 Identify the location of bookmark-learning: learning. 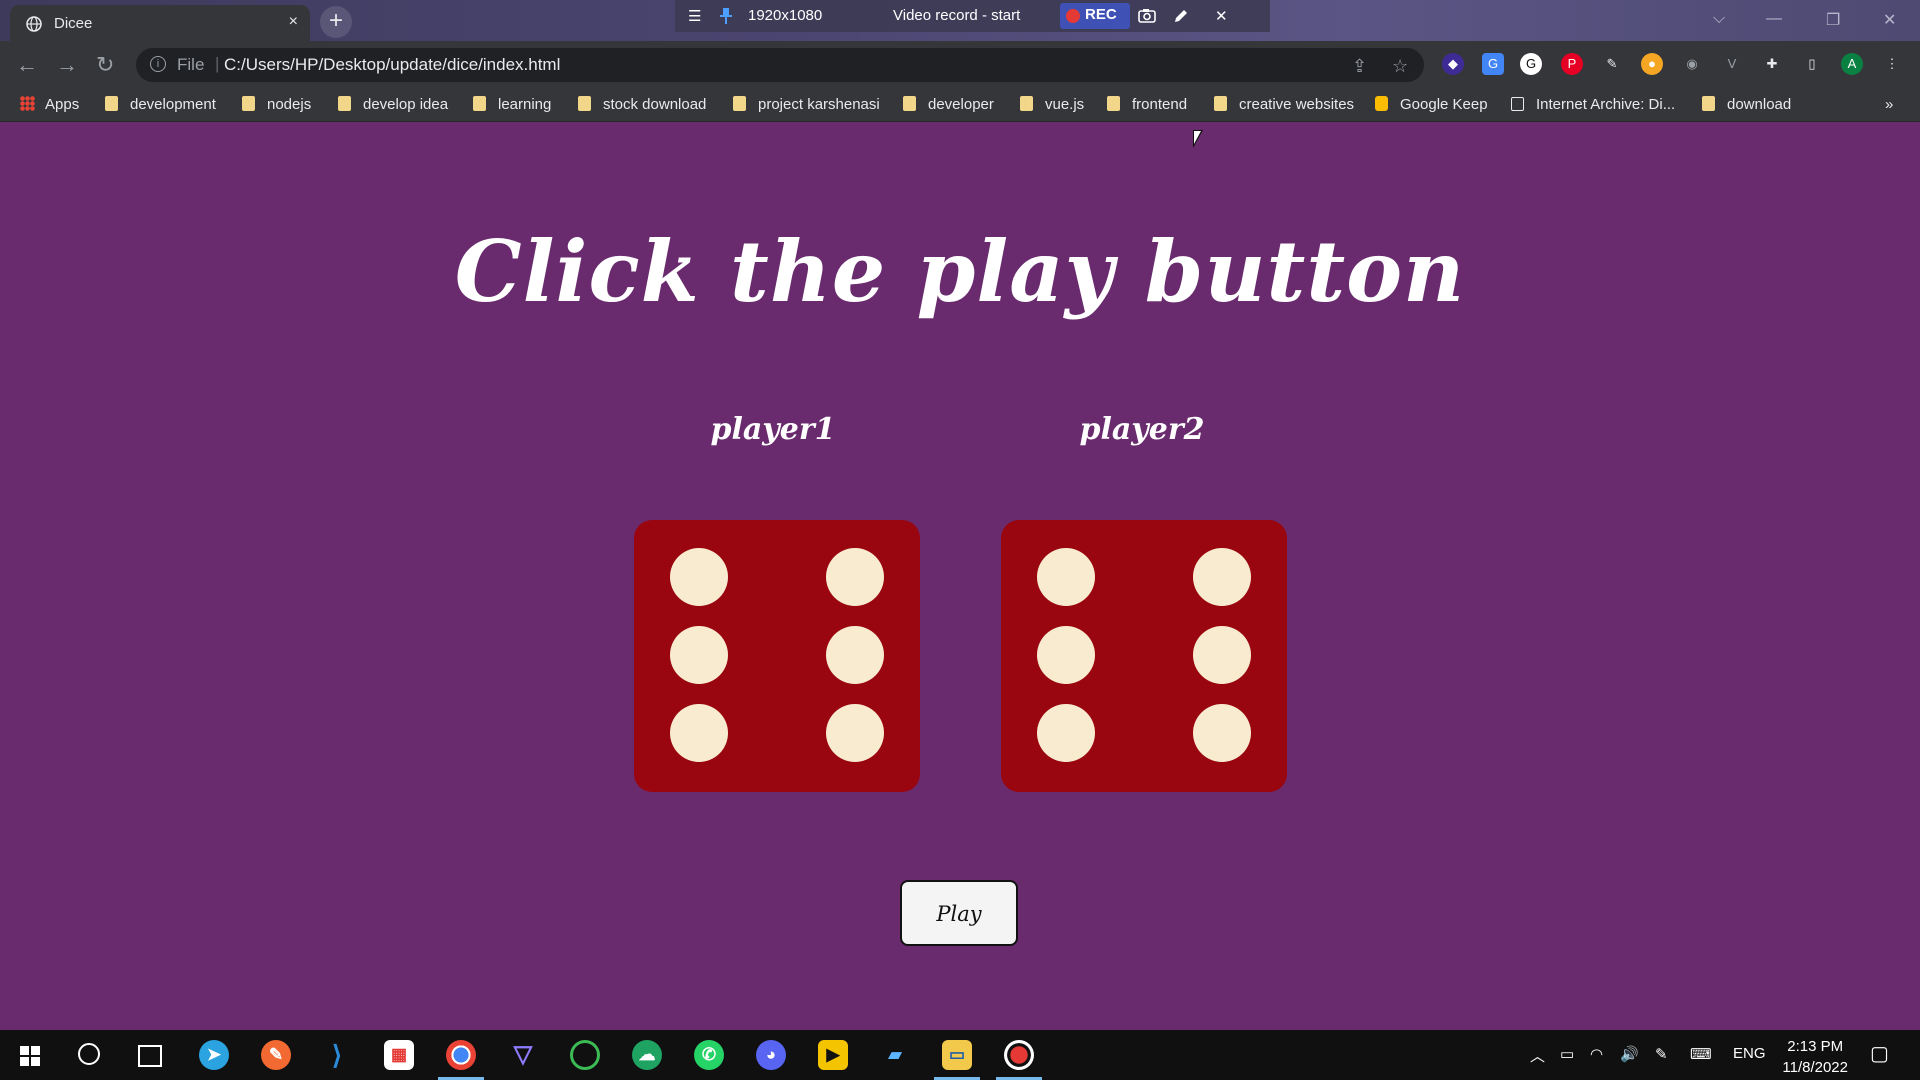
(512, 104).